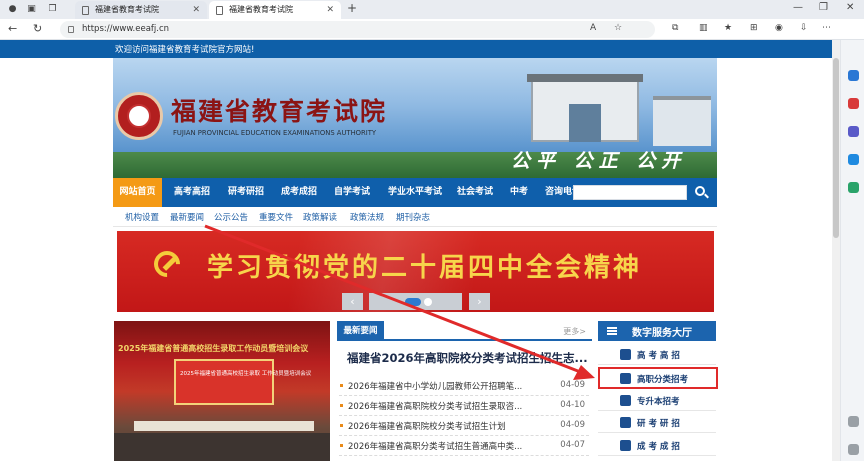  Describe the element at coordinates (823, 7) in the screenshot. I see `restore-icon: ❐` at that location.